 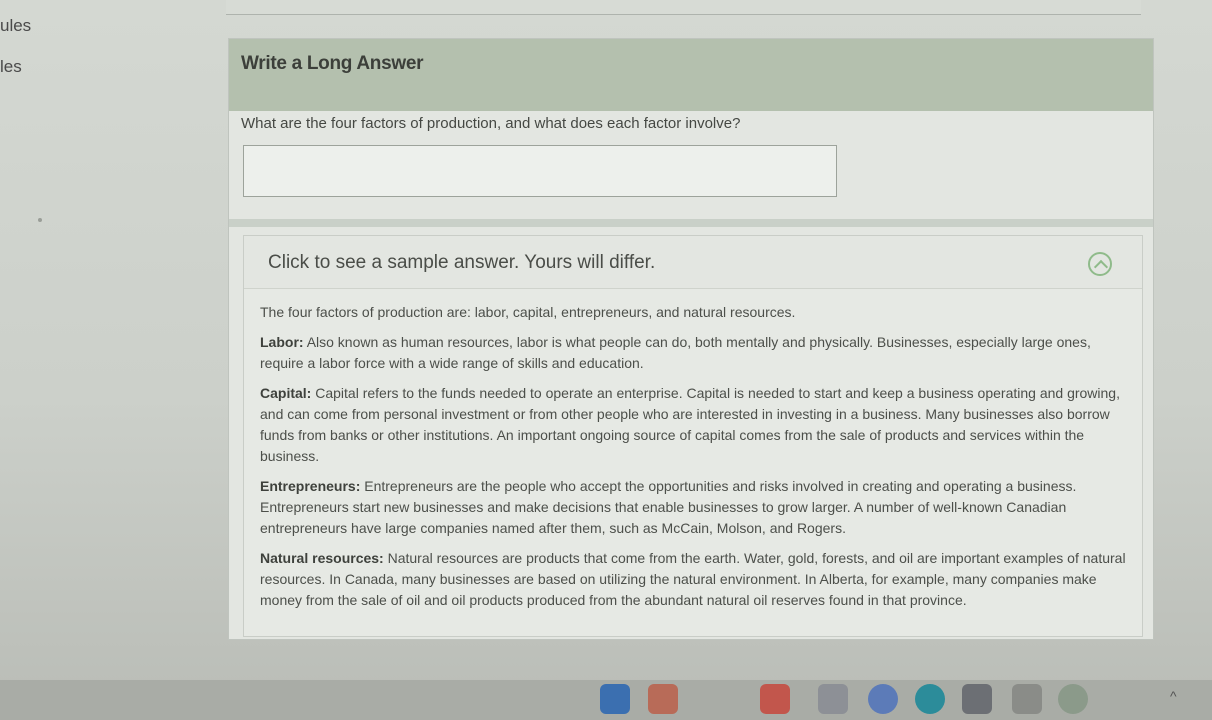 I want to click on folder-icon, so click(x=663, y=699).